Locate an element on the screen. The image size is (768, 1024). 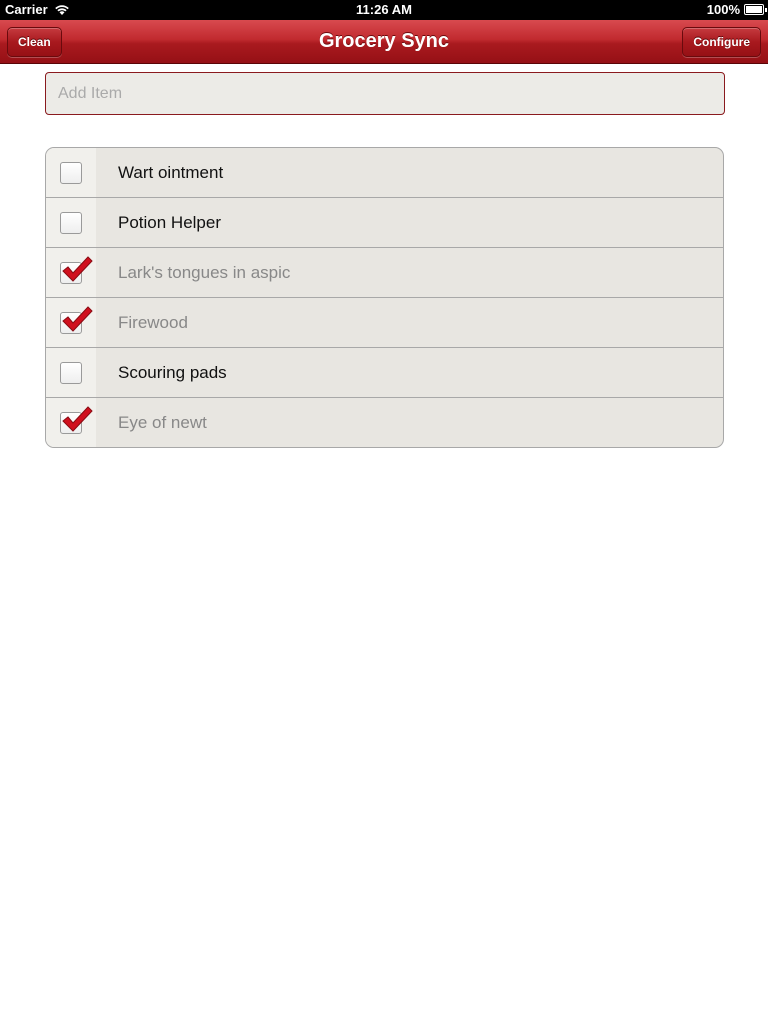
battery-indicator: 100% is located at coordinates (736, 9).